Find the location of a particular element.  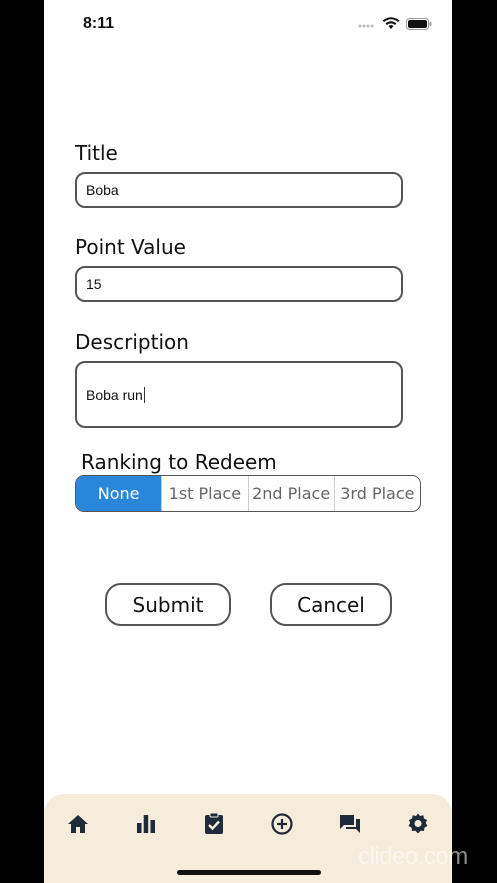

ranking-option-3rd-place: 3rd Place is located at coordinates (376, 493).